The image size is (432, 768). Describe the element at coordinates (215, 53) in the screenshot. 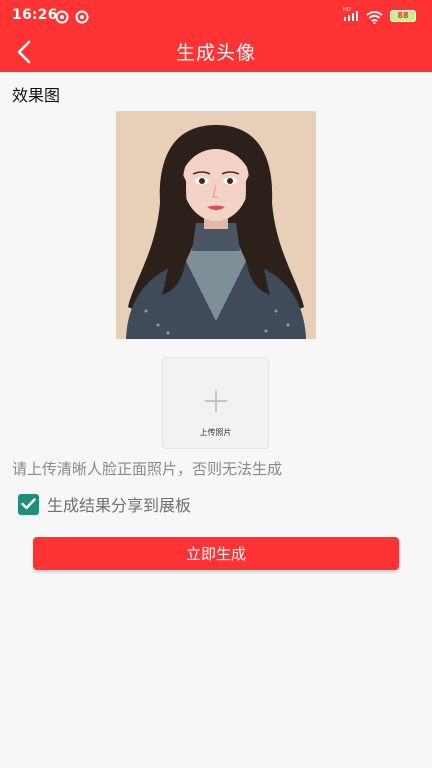

I see `page-title: 生成头像` at that location.